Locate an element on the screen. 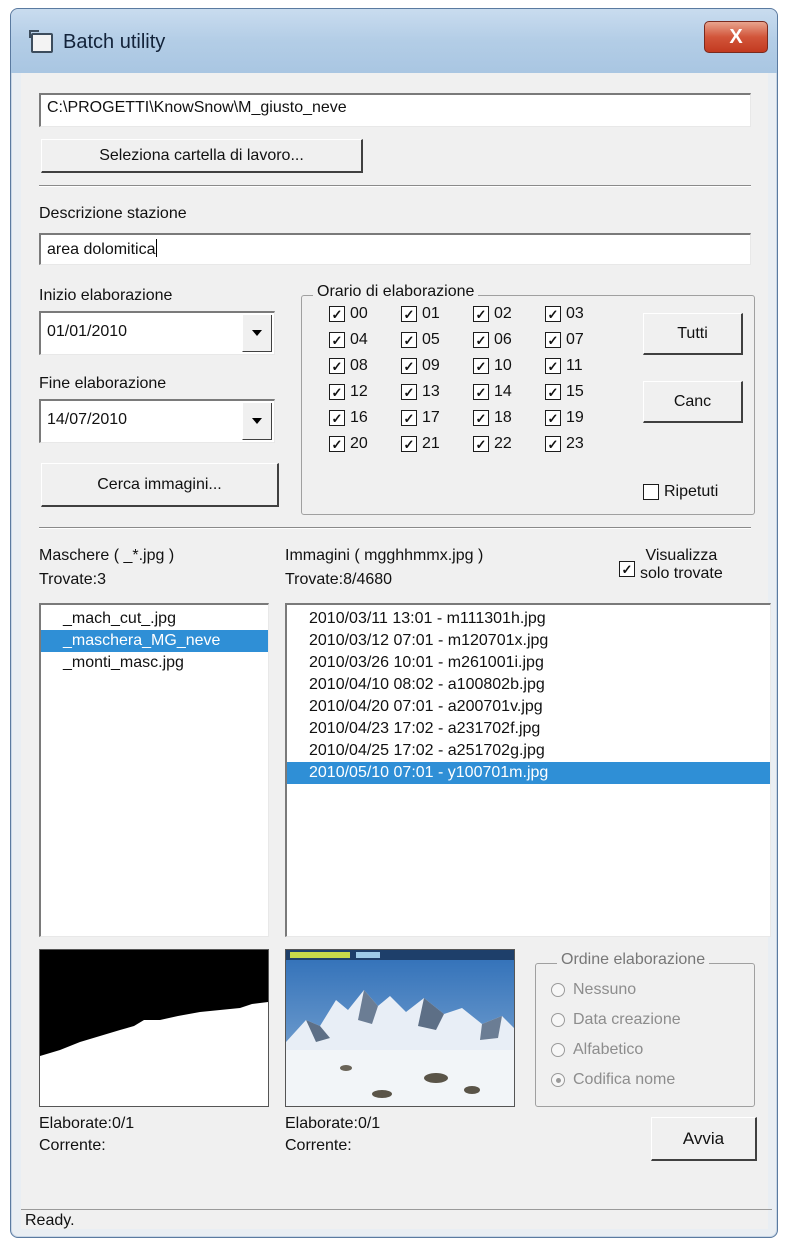  hour-checkbox-00: ✓ 00 is located at coordinates (348, 314).